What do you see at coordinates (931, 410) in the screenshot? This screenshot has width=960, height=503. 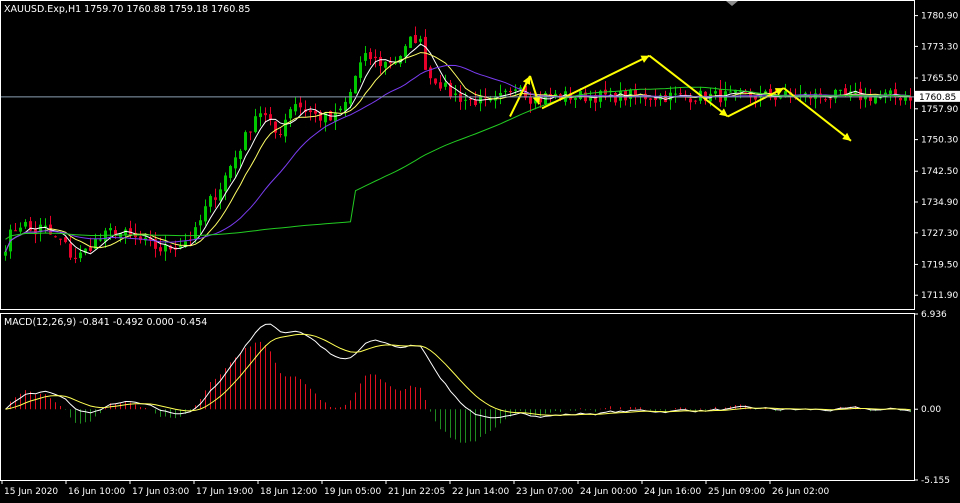 I see `macd-tick-label: 0.00` at bounding box center [931, 410].